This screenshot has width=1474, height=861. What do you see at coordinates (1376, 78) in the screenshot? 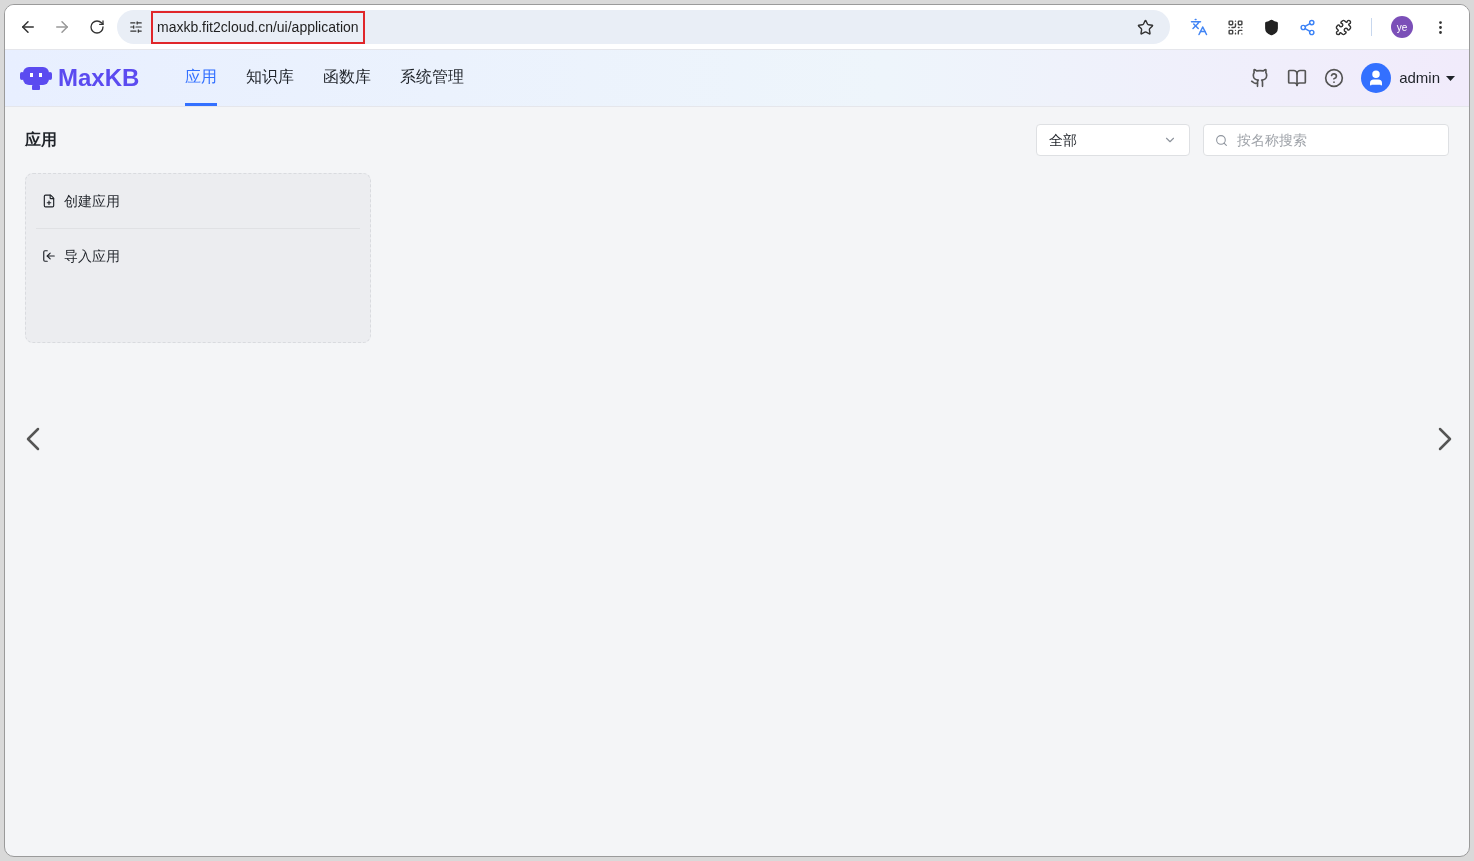
I see `user-avatar` at bounding box center [1376, 78].